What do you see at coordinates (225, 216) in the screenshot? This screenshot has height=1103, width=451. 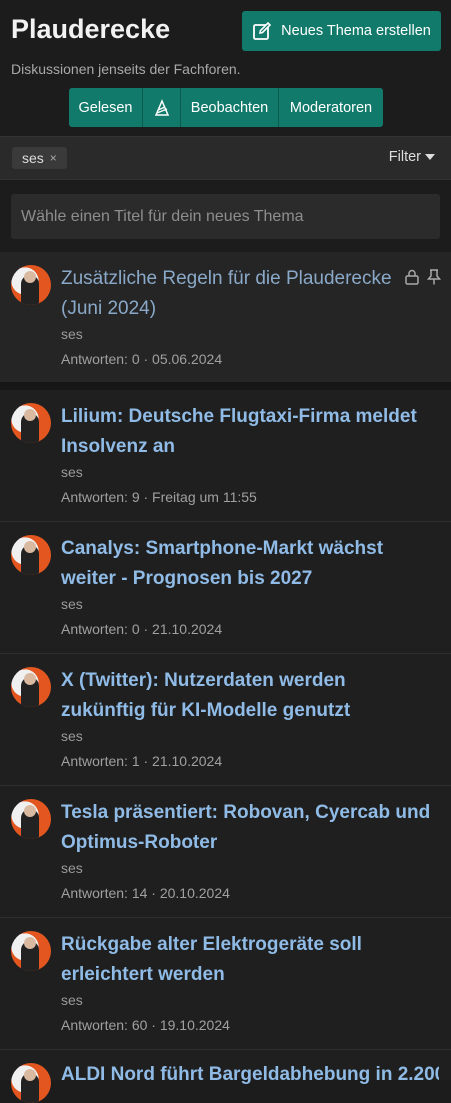 I see `quick-thread-input: Wähle einen Titel für dein neues Thema` at bounding box center [225, 216].